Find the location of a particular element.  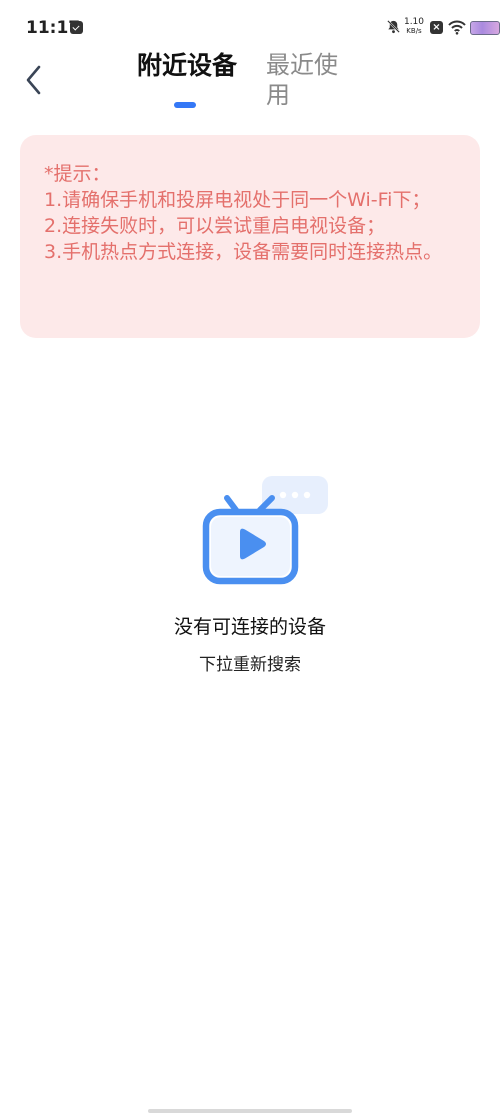

net-speed: 1.10 KB/s is located at coordinates (414, 27).